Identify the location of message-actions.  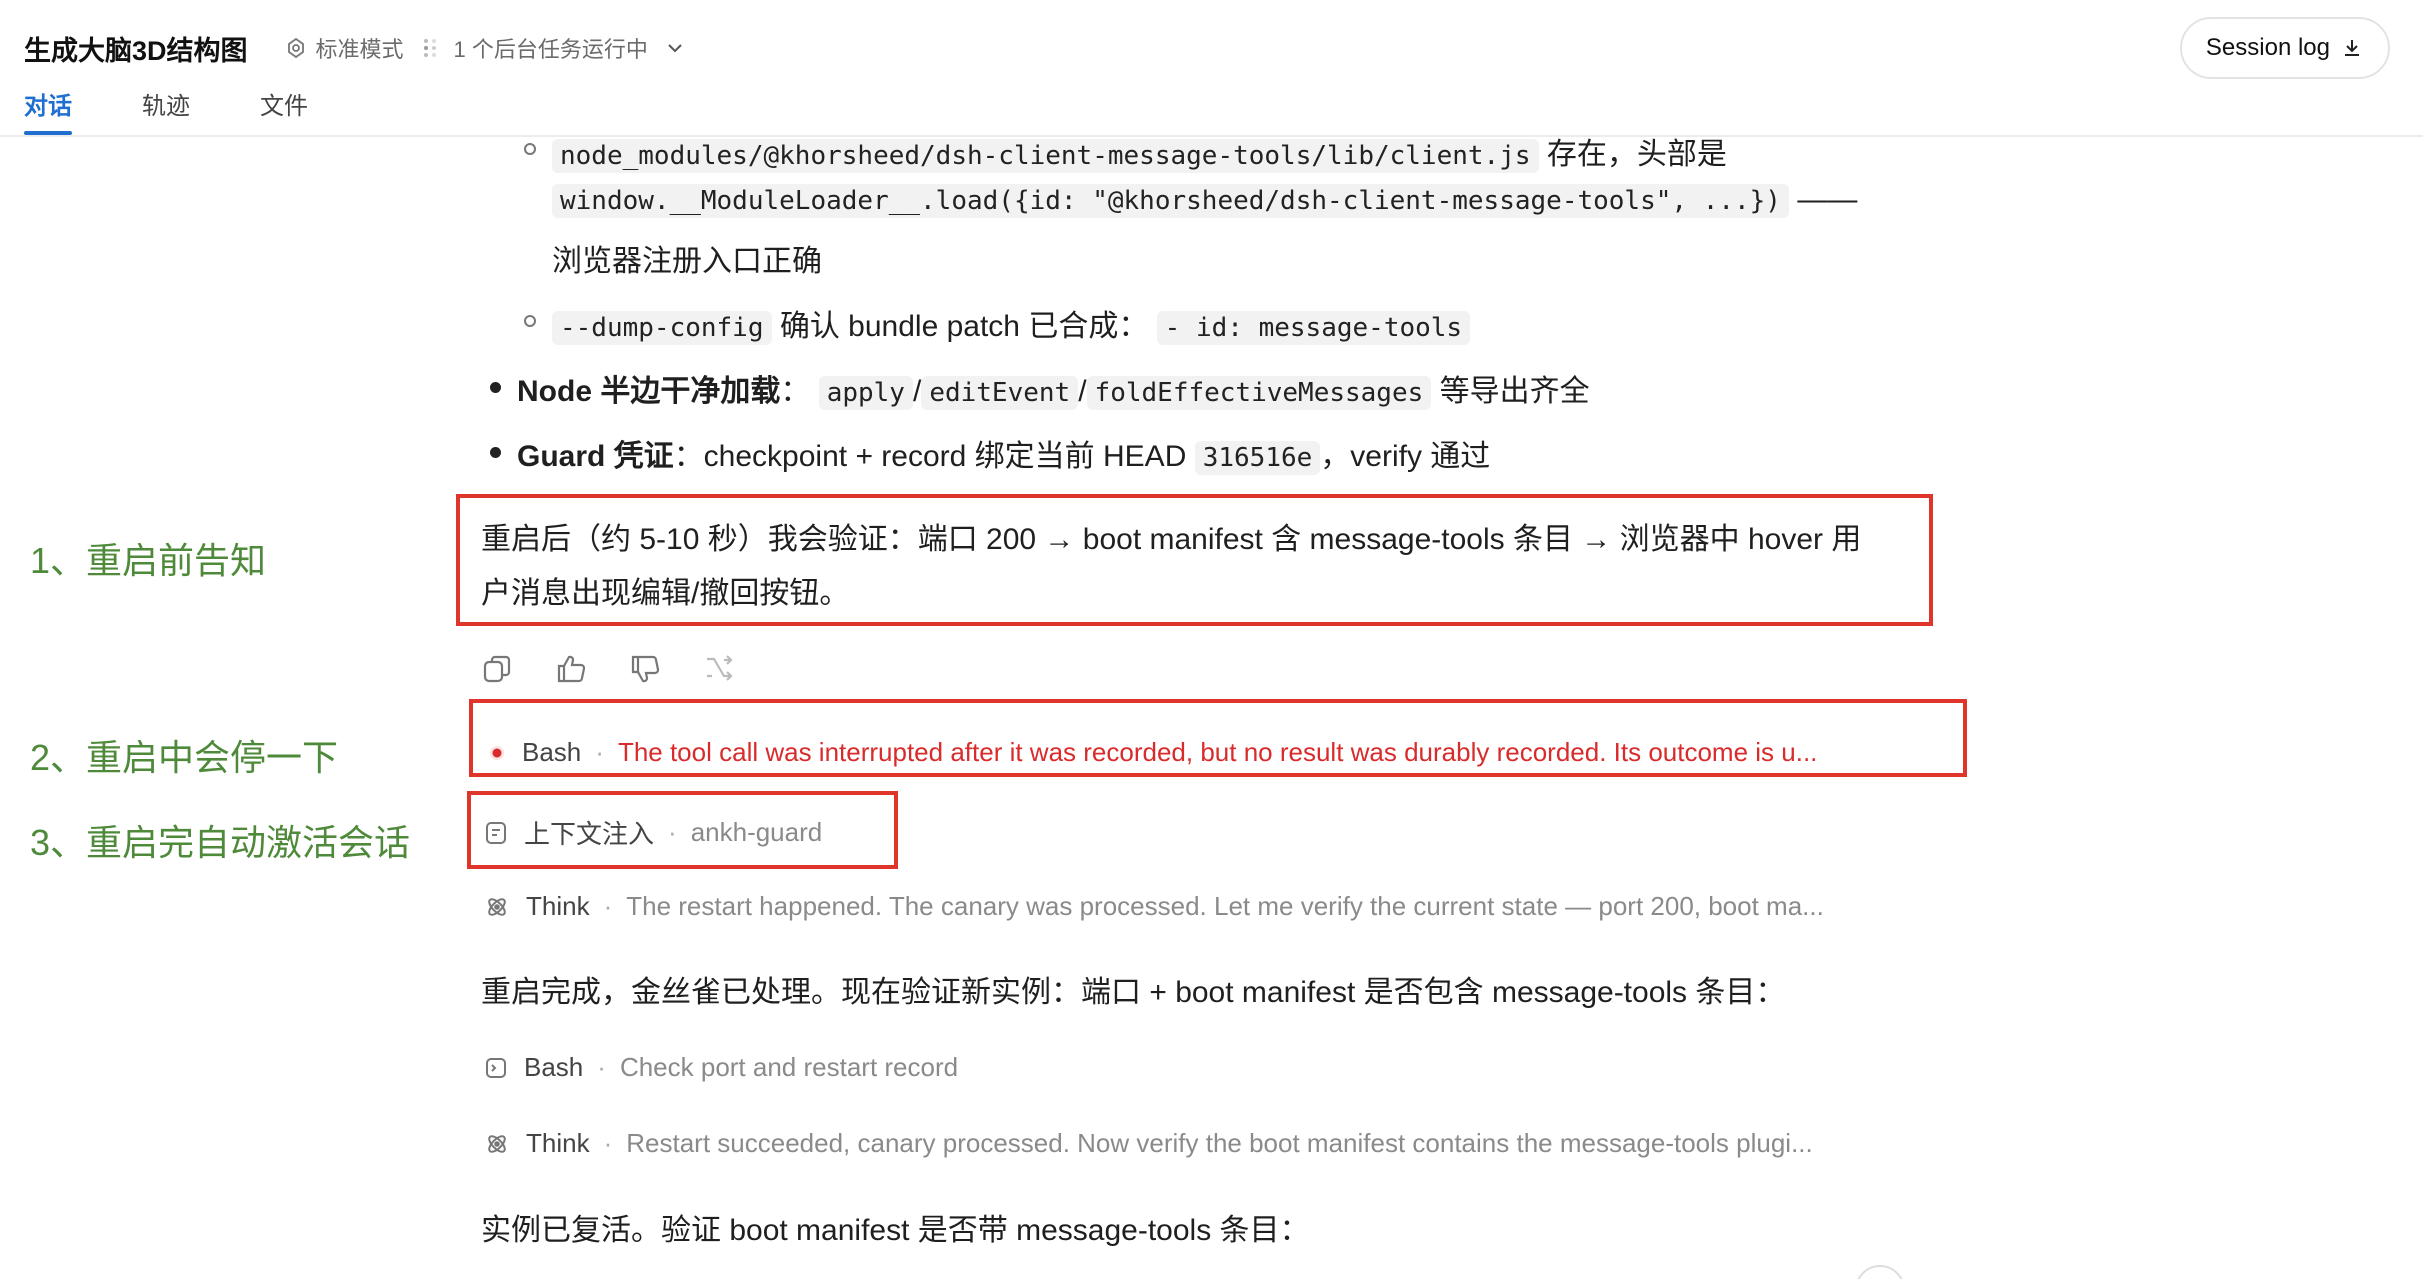
(628, 669).